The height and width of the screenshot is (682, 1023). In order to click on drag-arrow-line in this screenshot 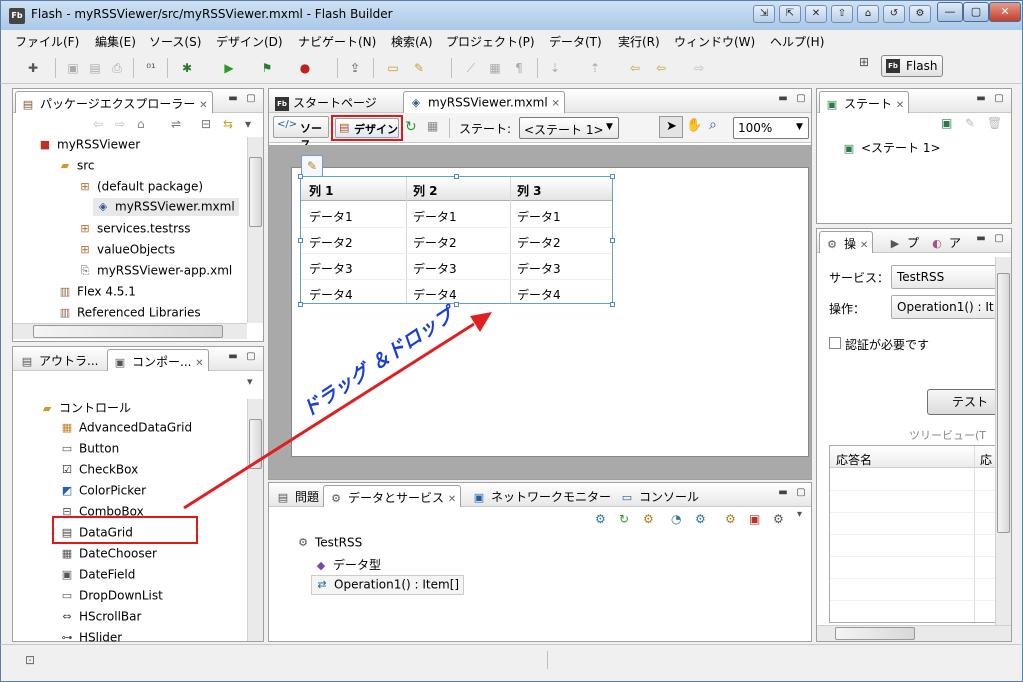, I will do `click(329, 416)`.